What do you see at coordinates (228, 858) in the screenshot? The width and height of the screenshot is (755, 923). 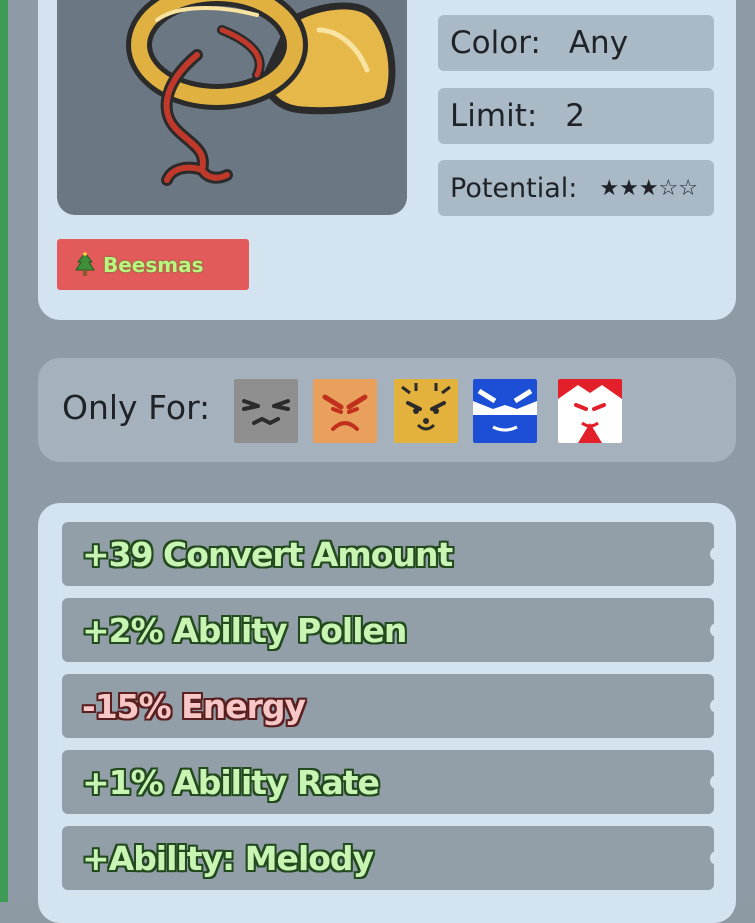 I see `ability-text: +Ability: Melody` at bounding box center [228, 858].